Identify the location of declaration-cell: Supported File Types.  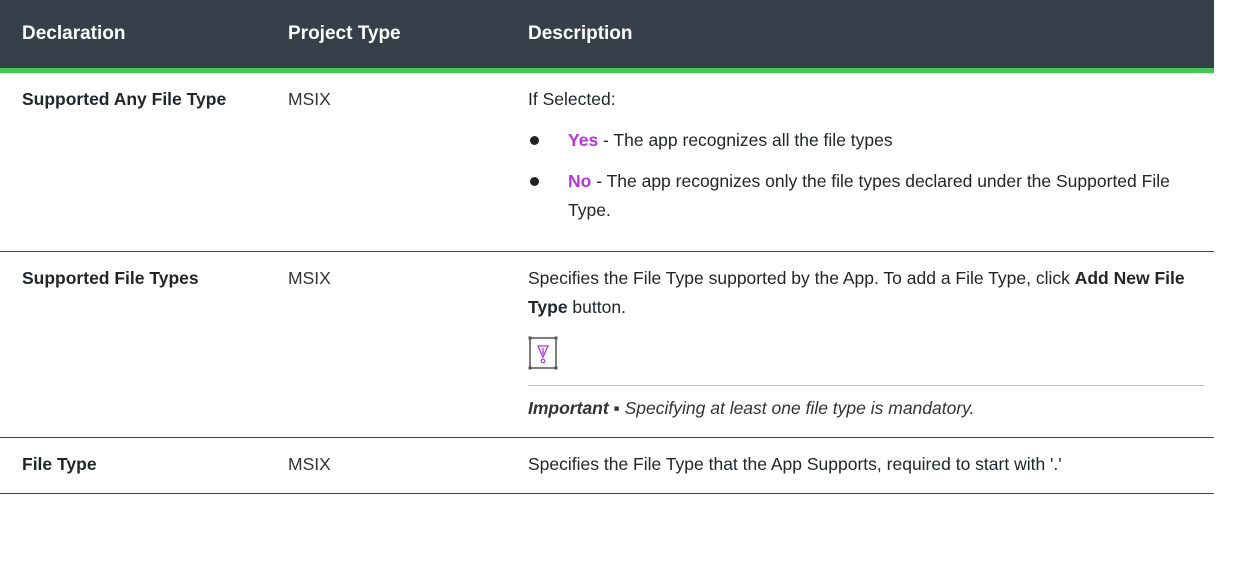
(133, 344).